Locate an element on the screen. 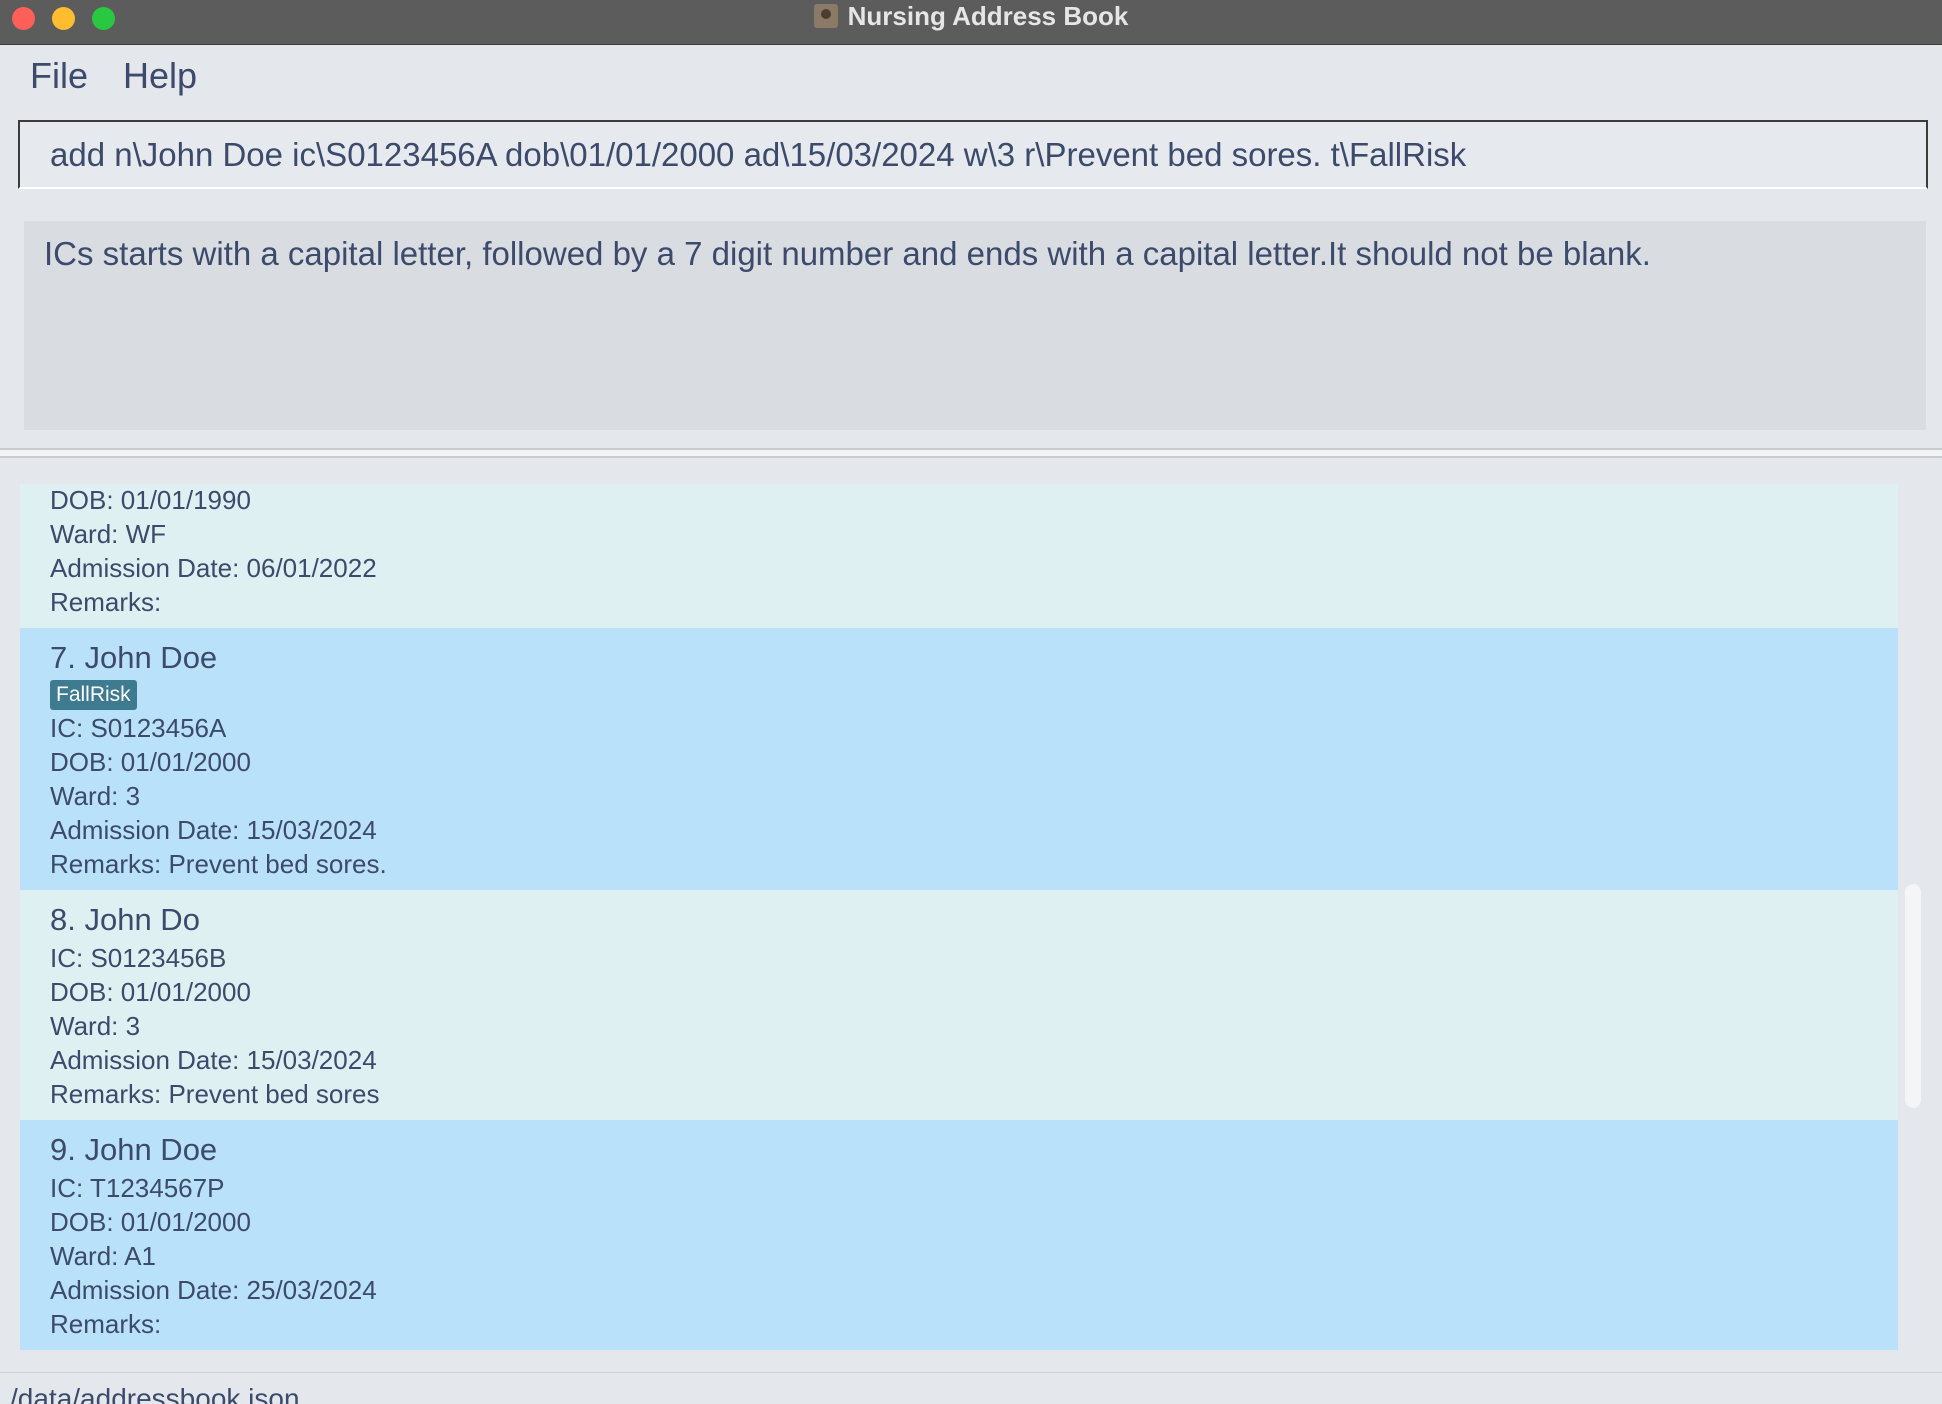 Image resolution: width=1942 pixels, height=1404 pixels. menu-file: File is located at coordinates (59, 76).